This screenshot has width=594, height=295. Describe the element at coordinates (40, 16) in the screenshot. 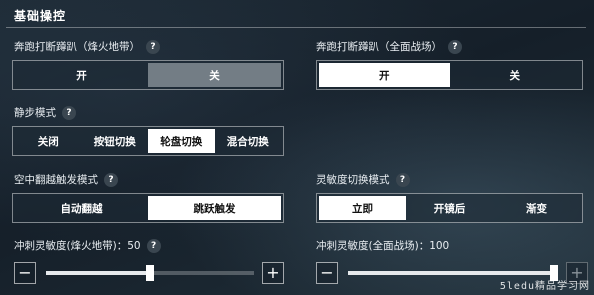

I see `section-title: 基础操控` at that location.